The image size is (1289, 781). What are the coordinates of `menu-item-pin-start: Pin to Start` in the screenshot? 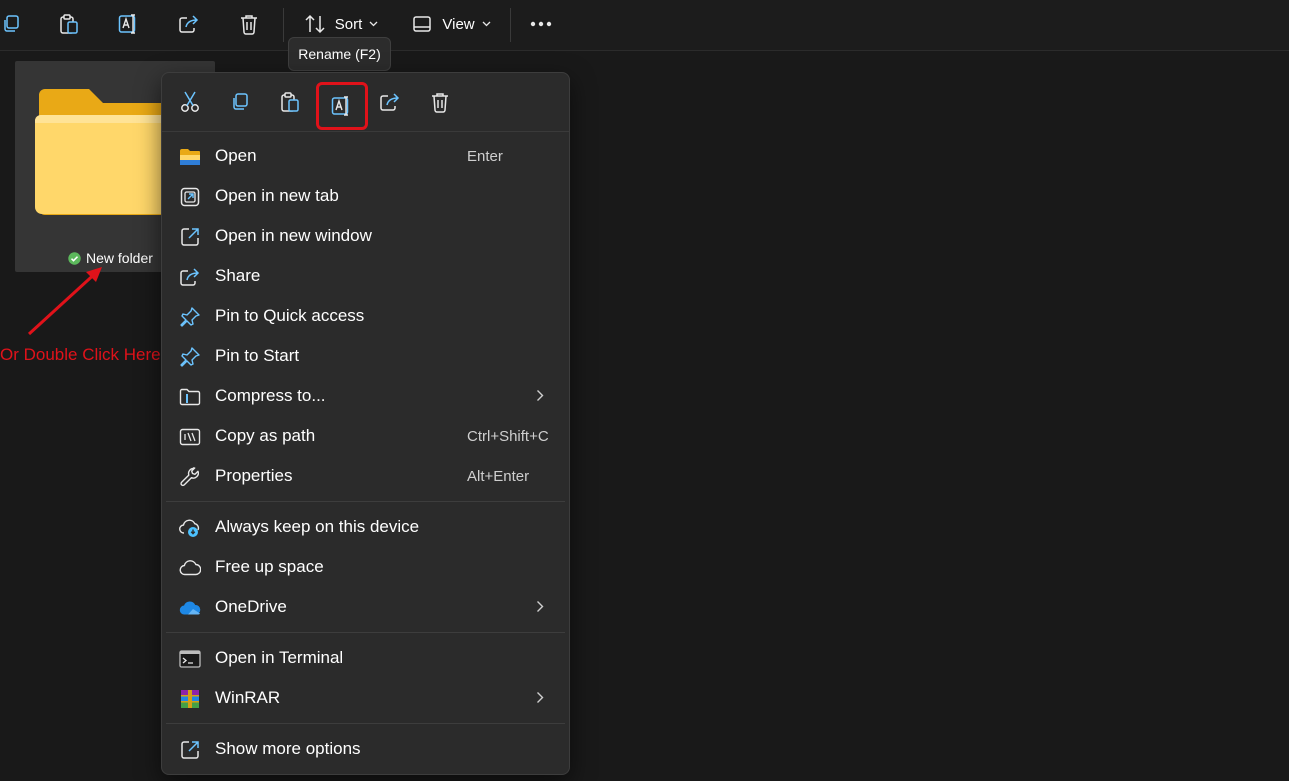 It's located at (365, 356).